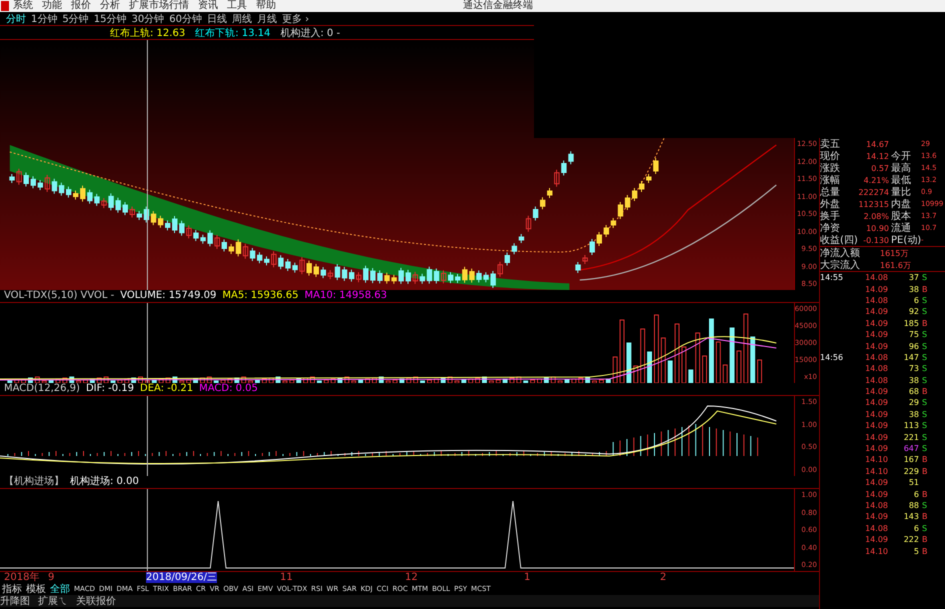 The width and height of the screenshot is (945, 609). Describe the element at coordinates (296, 19) in the screenshot. I see `period-tab: 更多 ›` at that location.